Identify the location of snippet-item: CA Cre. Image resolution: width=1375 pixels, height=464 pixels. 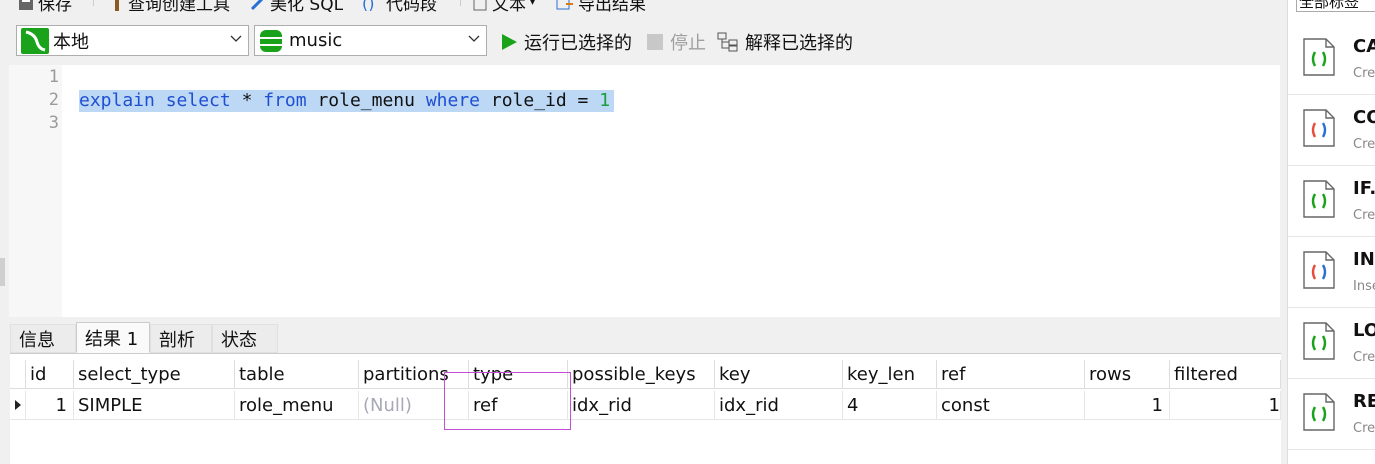
(1331, 59).